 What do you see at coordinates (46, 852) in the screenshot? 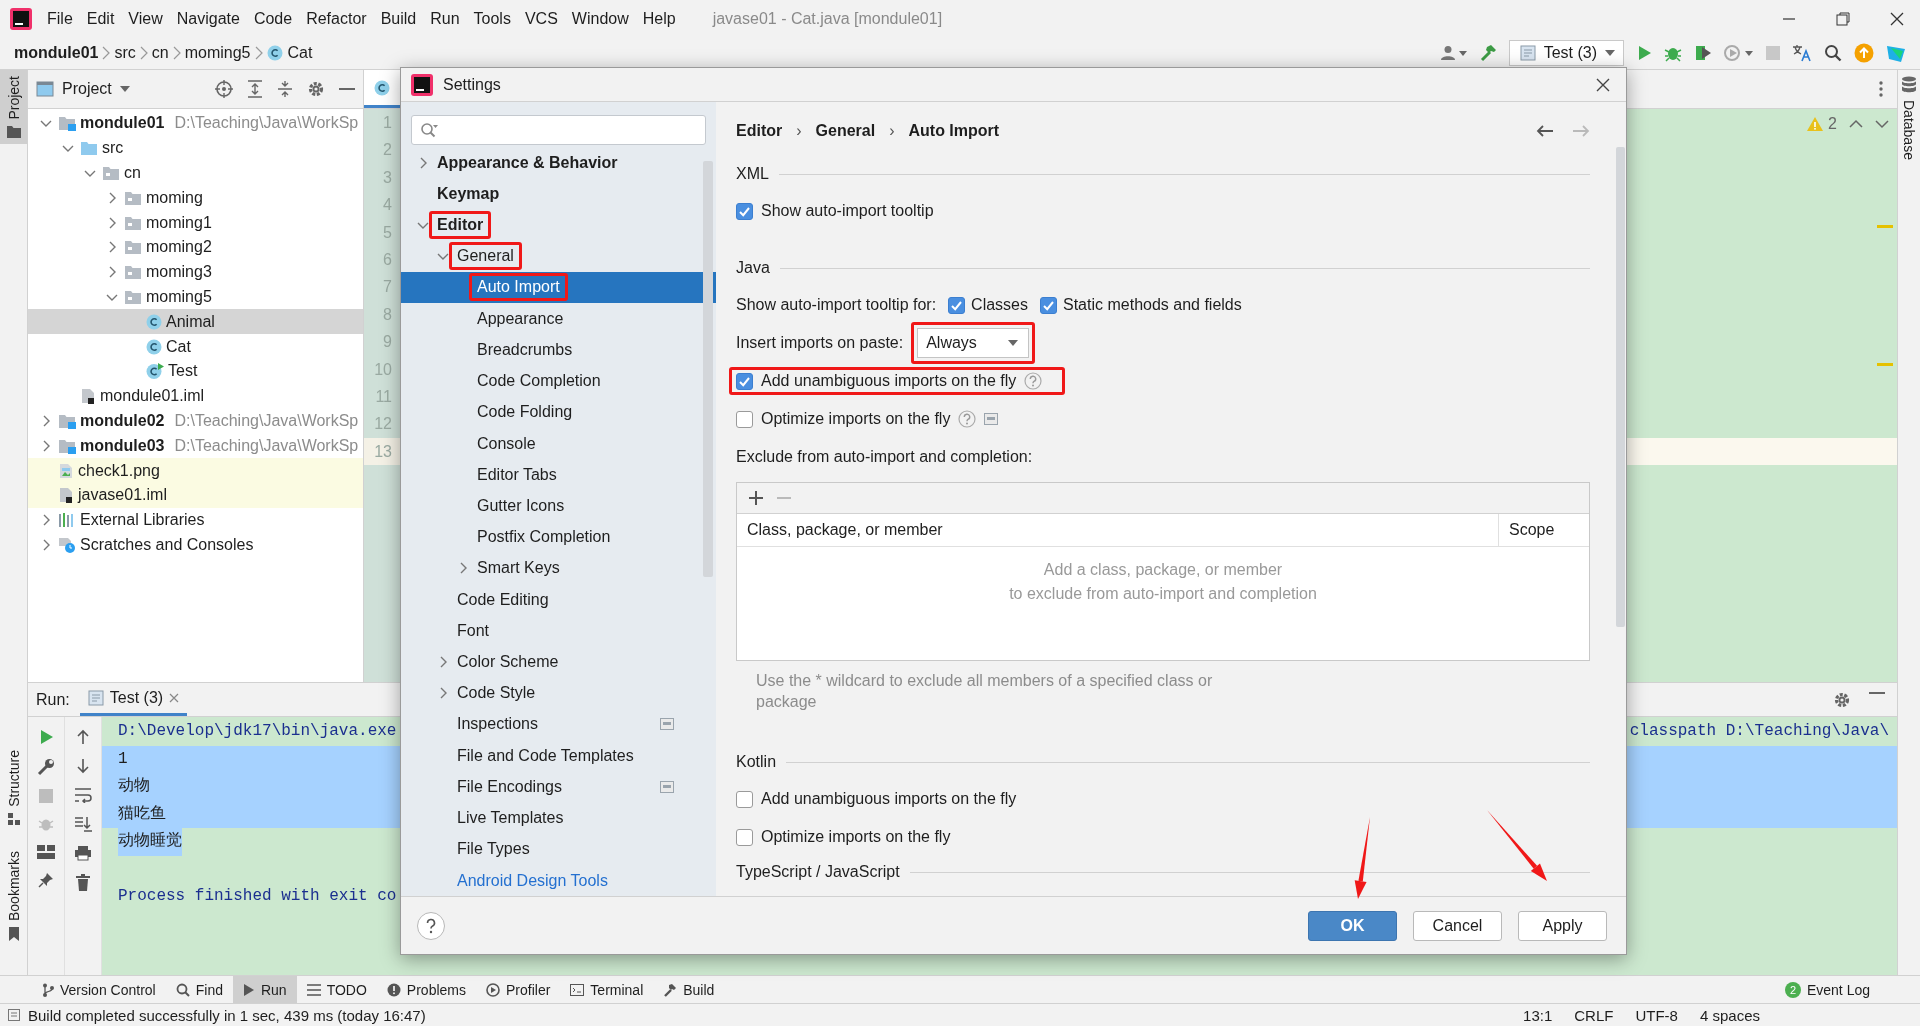
I see `layout-icon` at bounding box center [46, 852].